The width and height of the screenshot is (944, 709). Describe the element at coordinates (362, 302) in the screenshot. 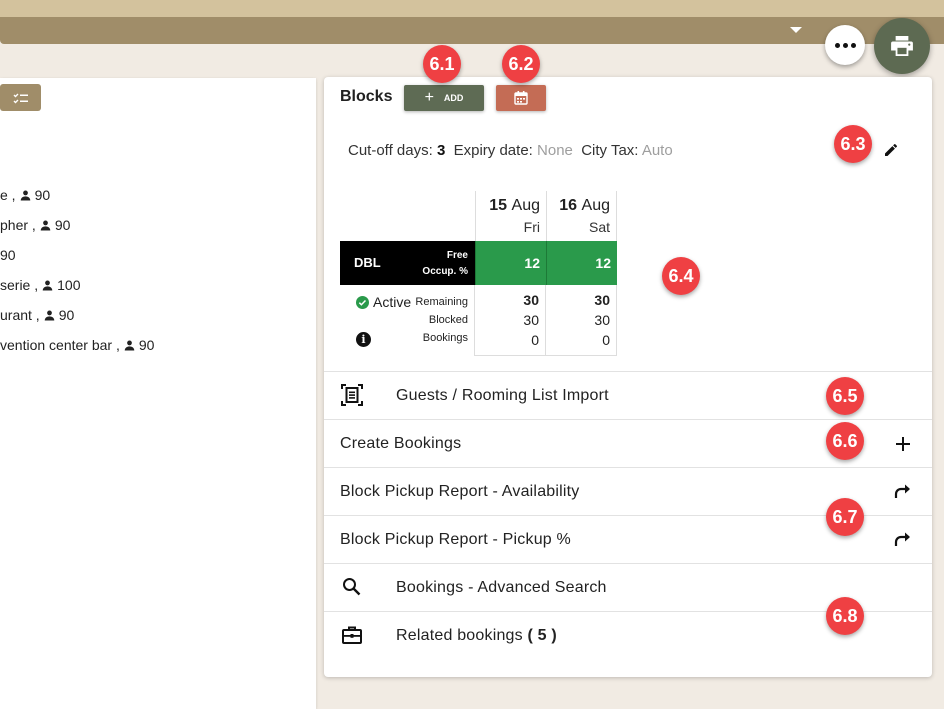

I see `check-circle-icon` at that location.